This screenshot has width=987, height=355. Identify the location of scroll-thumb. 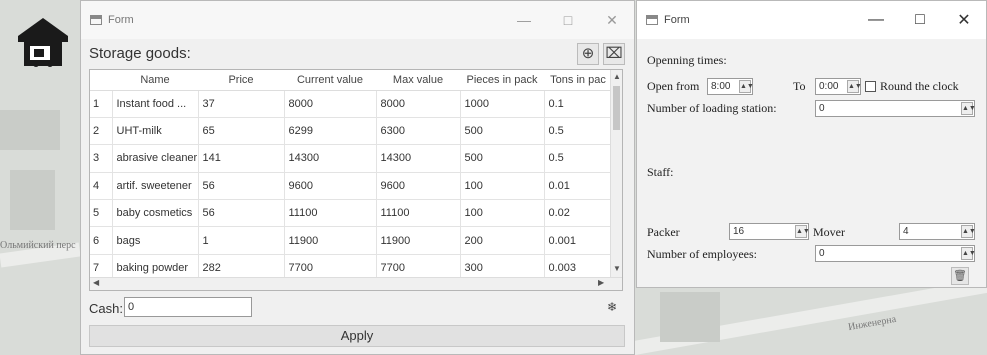
(616, 108).